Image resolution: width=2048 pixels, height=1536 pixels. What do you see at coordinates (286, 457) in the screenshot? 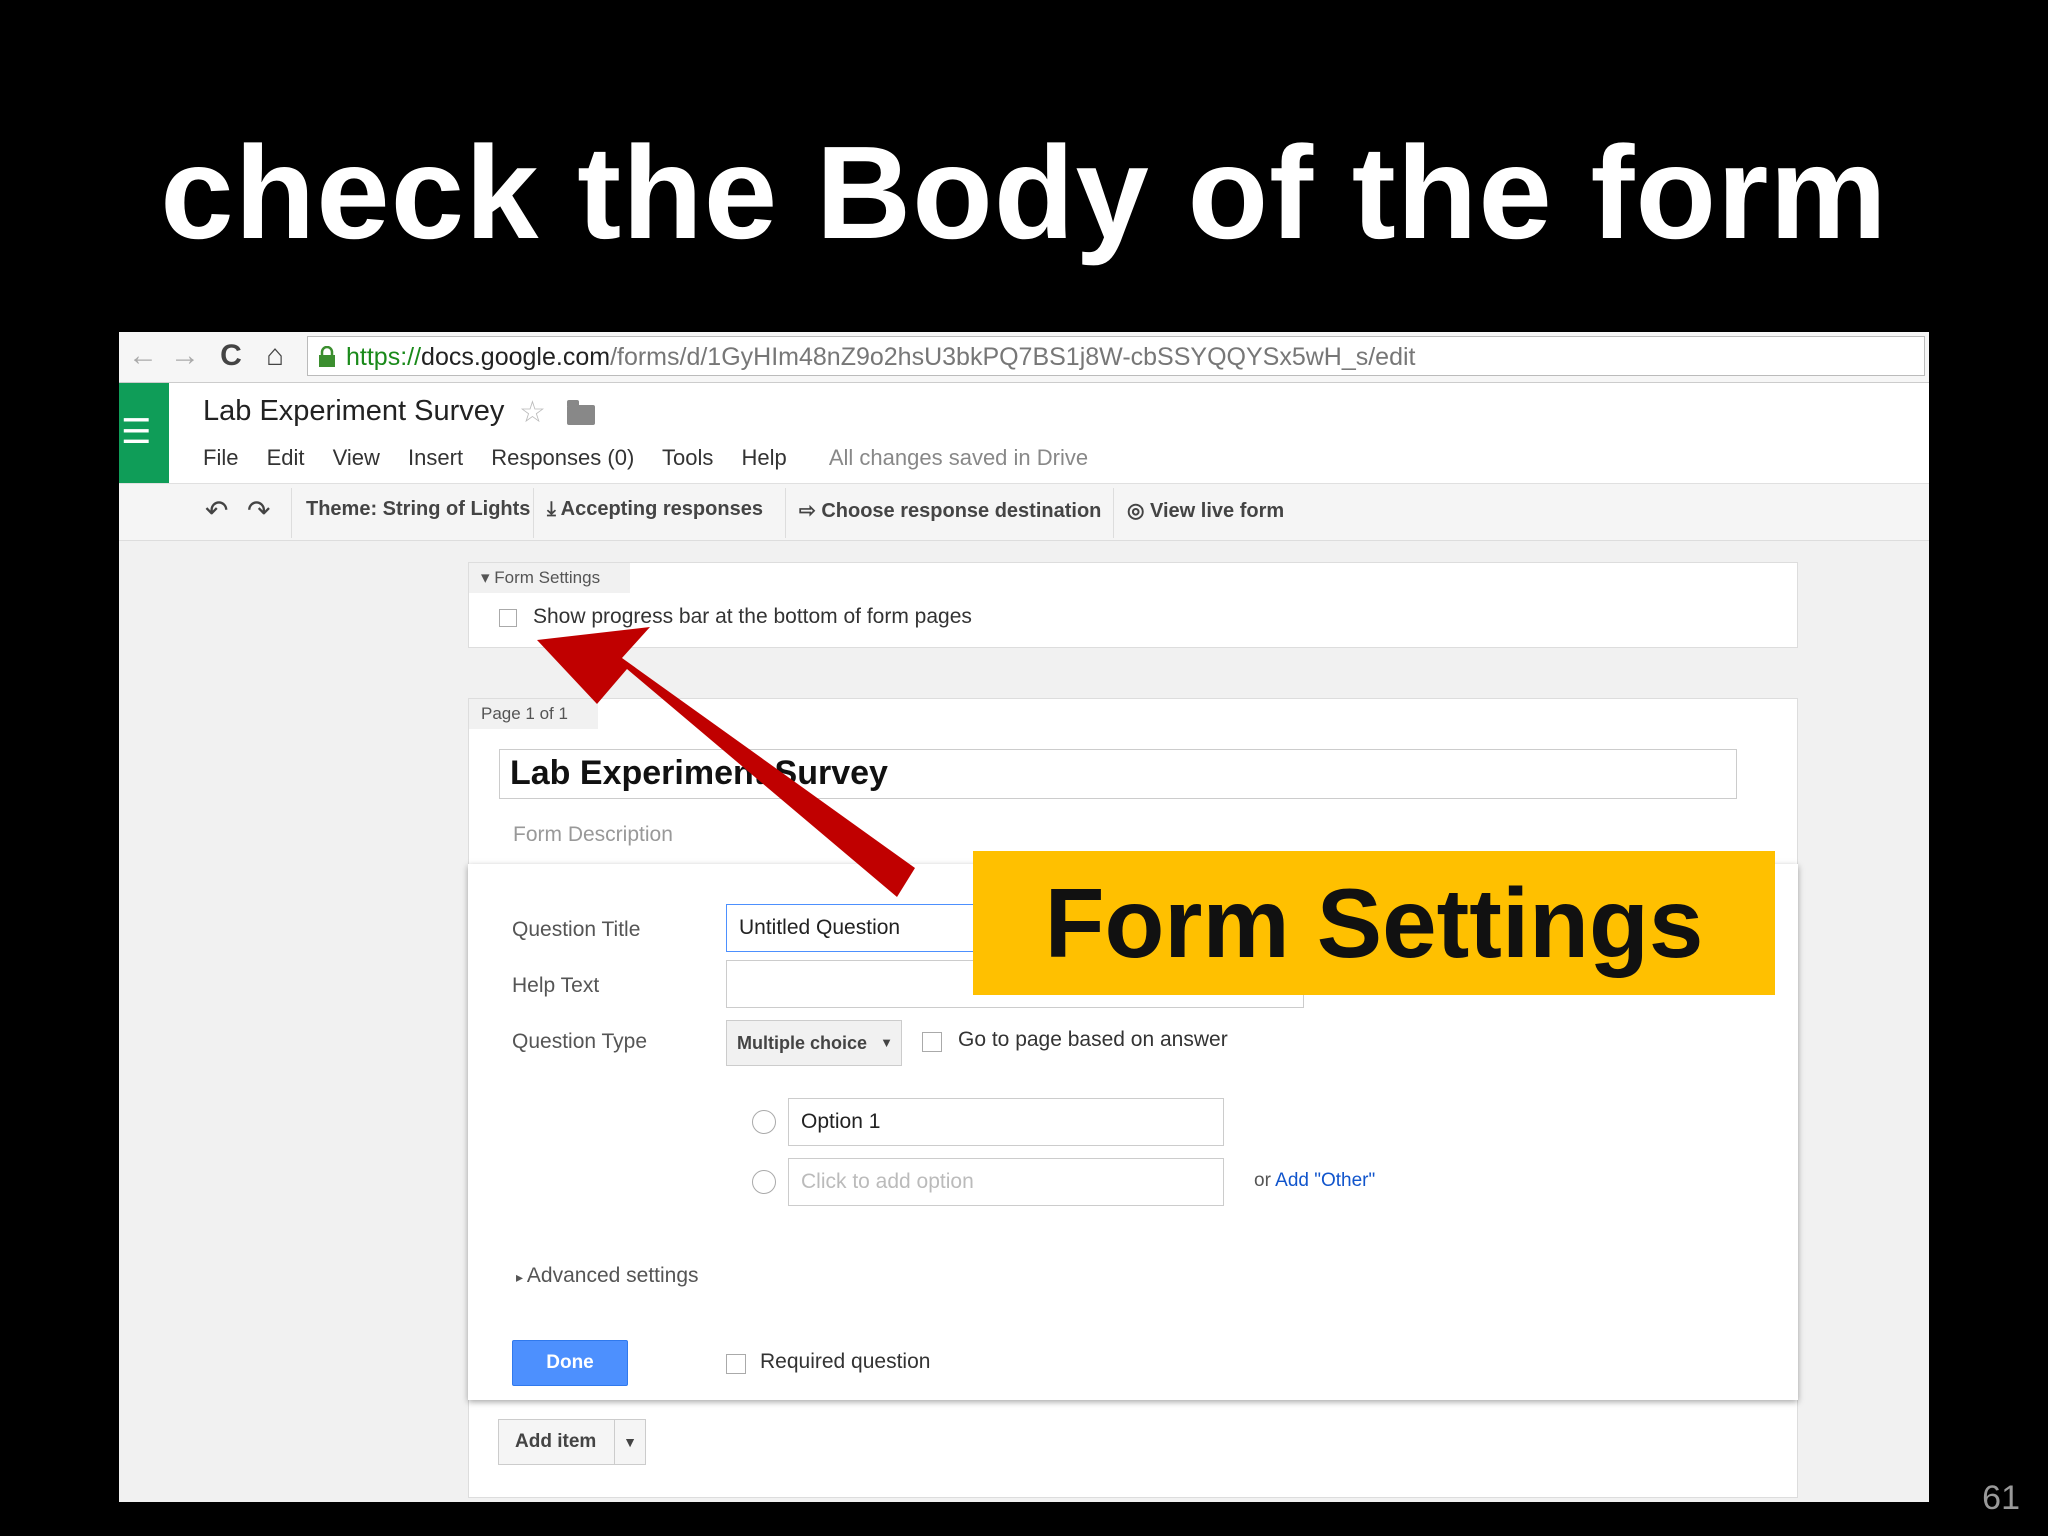
I see `menu-edit: Edit` at bounding box center [286, 457].